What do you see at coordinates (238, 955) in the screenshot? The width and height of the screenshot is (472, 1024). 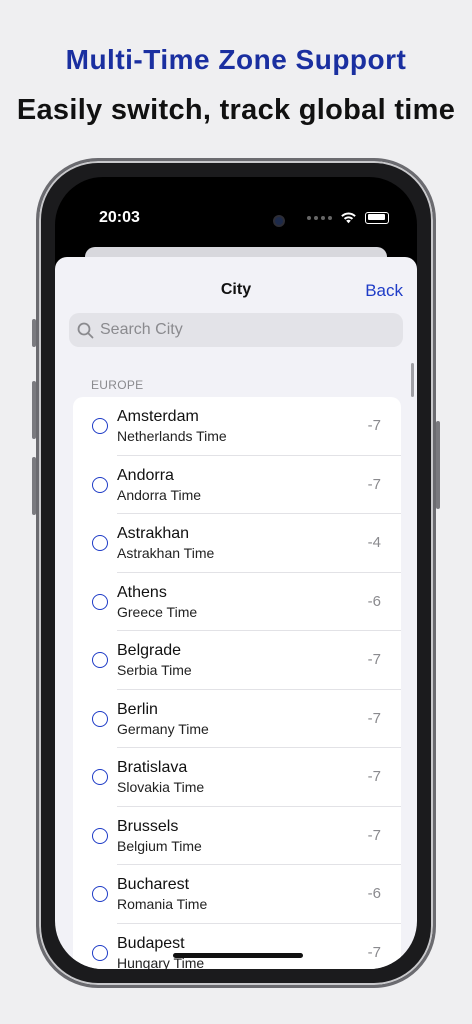 I see `home-indicator` at bounding box center [238, 955].